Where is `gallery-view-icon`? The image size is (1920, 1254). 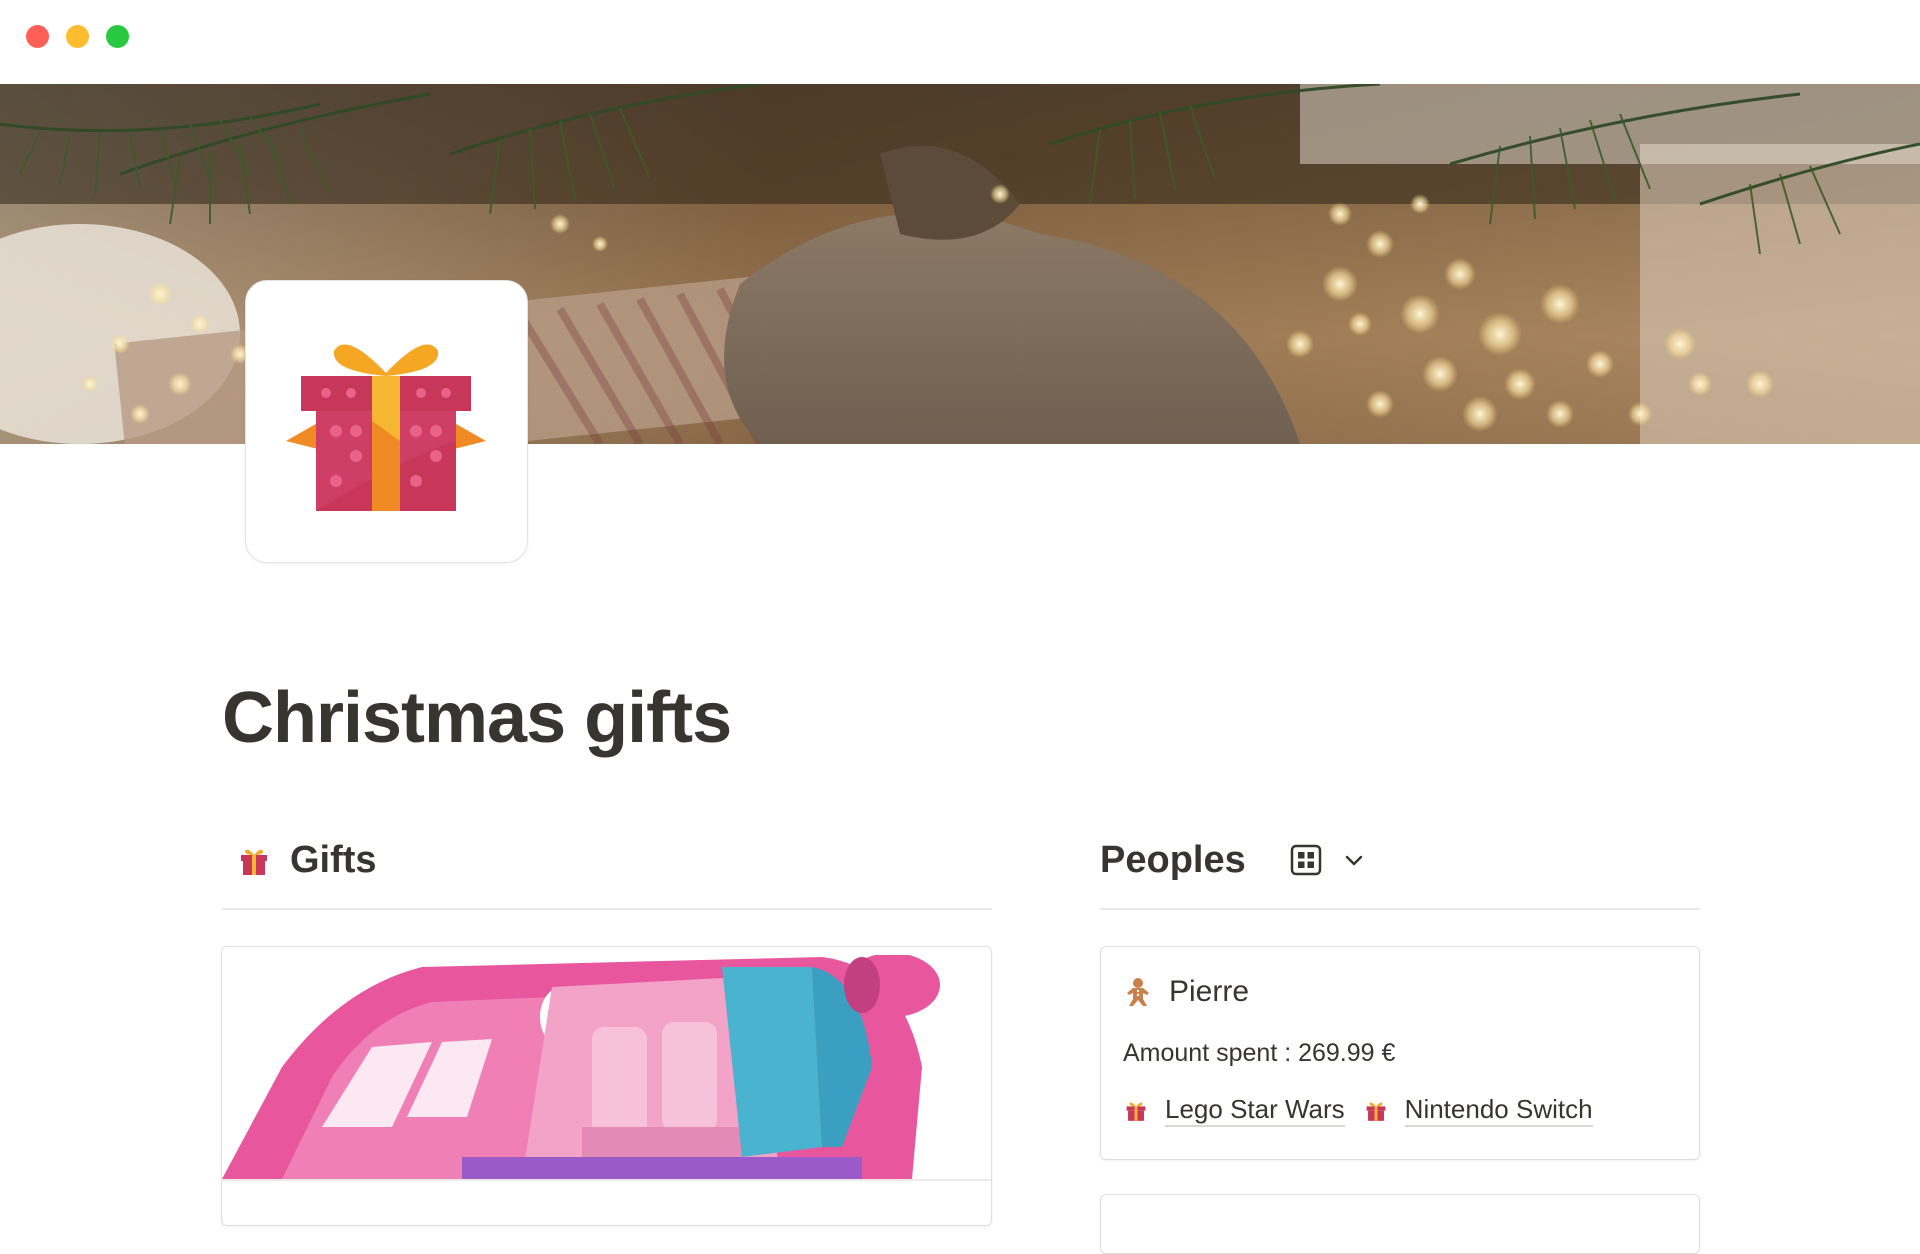 gallery-view-icon is located at coordinates (1306, 860).